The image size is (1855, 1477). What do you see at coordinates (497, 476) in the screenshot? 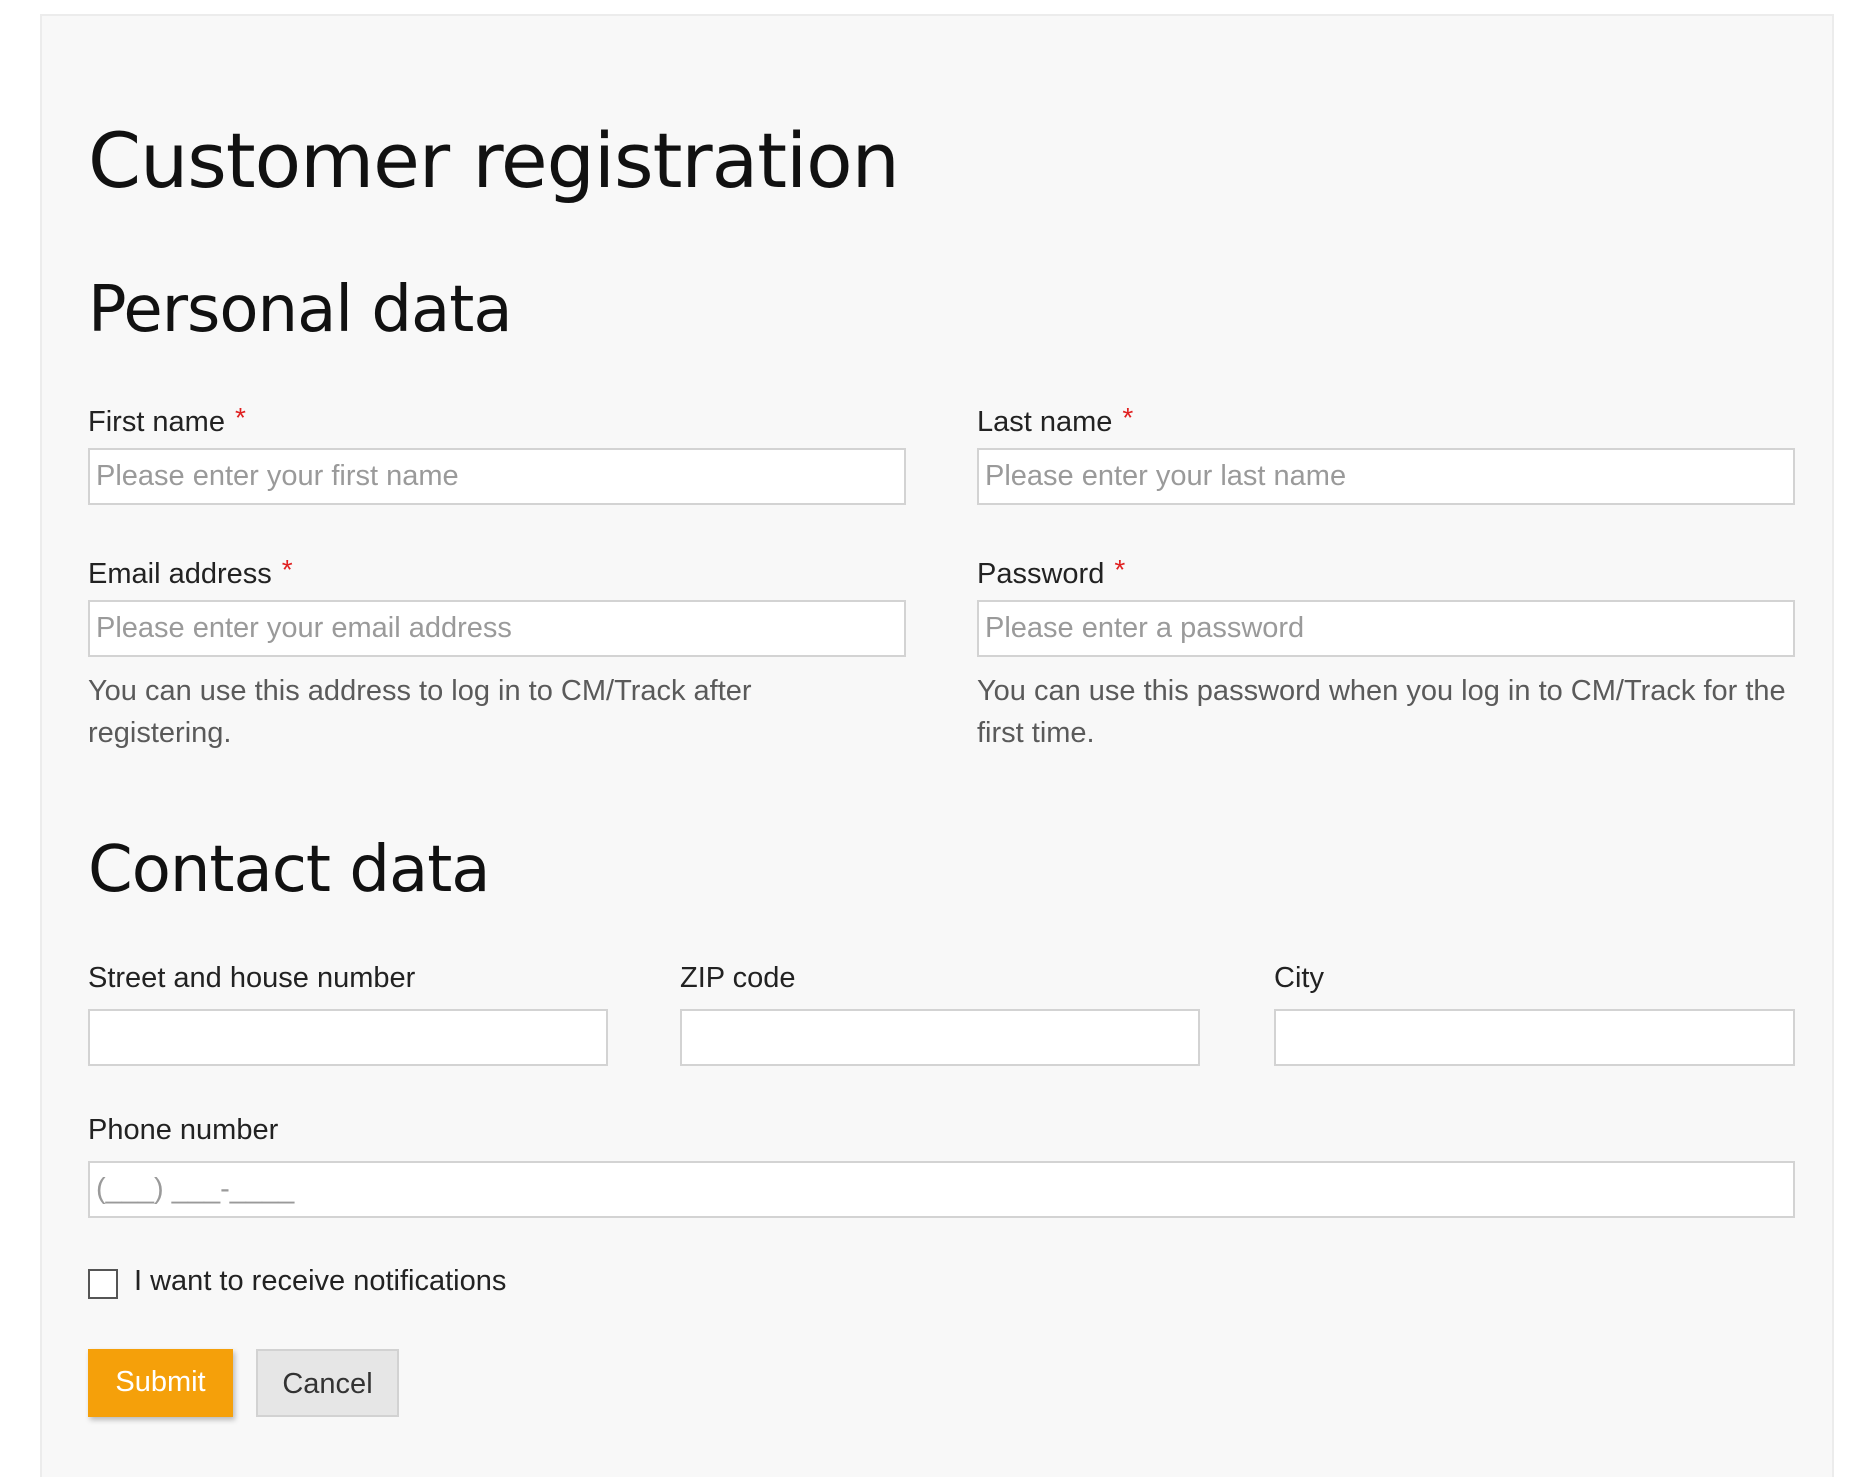
I see `first-name-input` at bounding box center [497, 476].